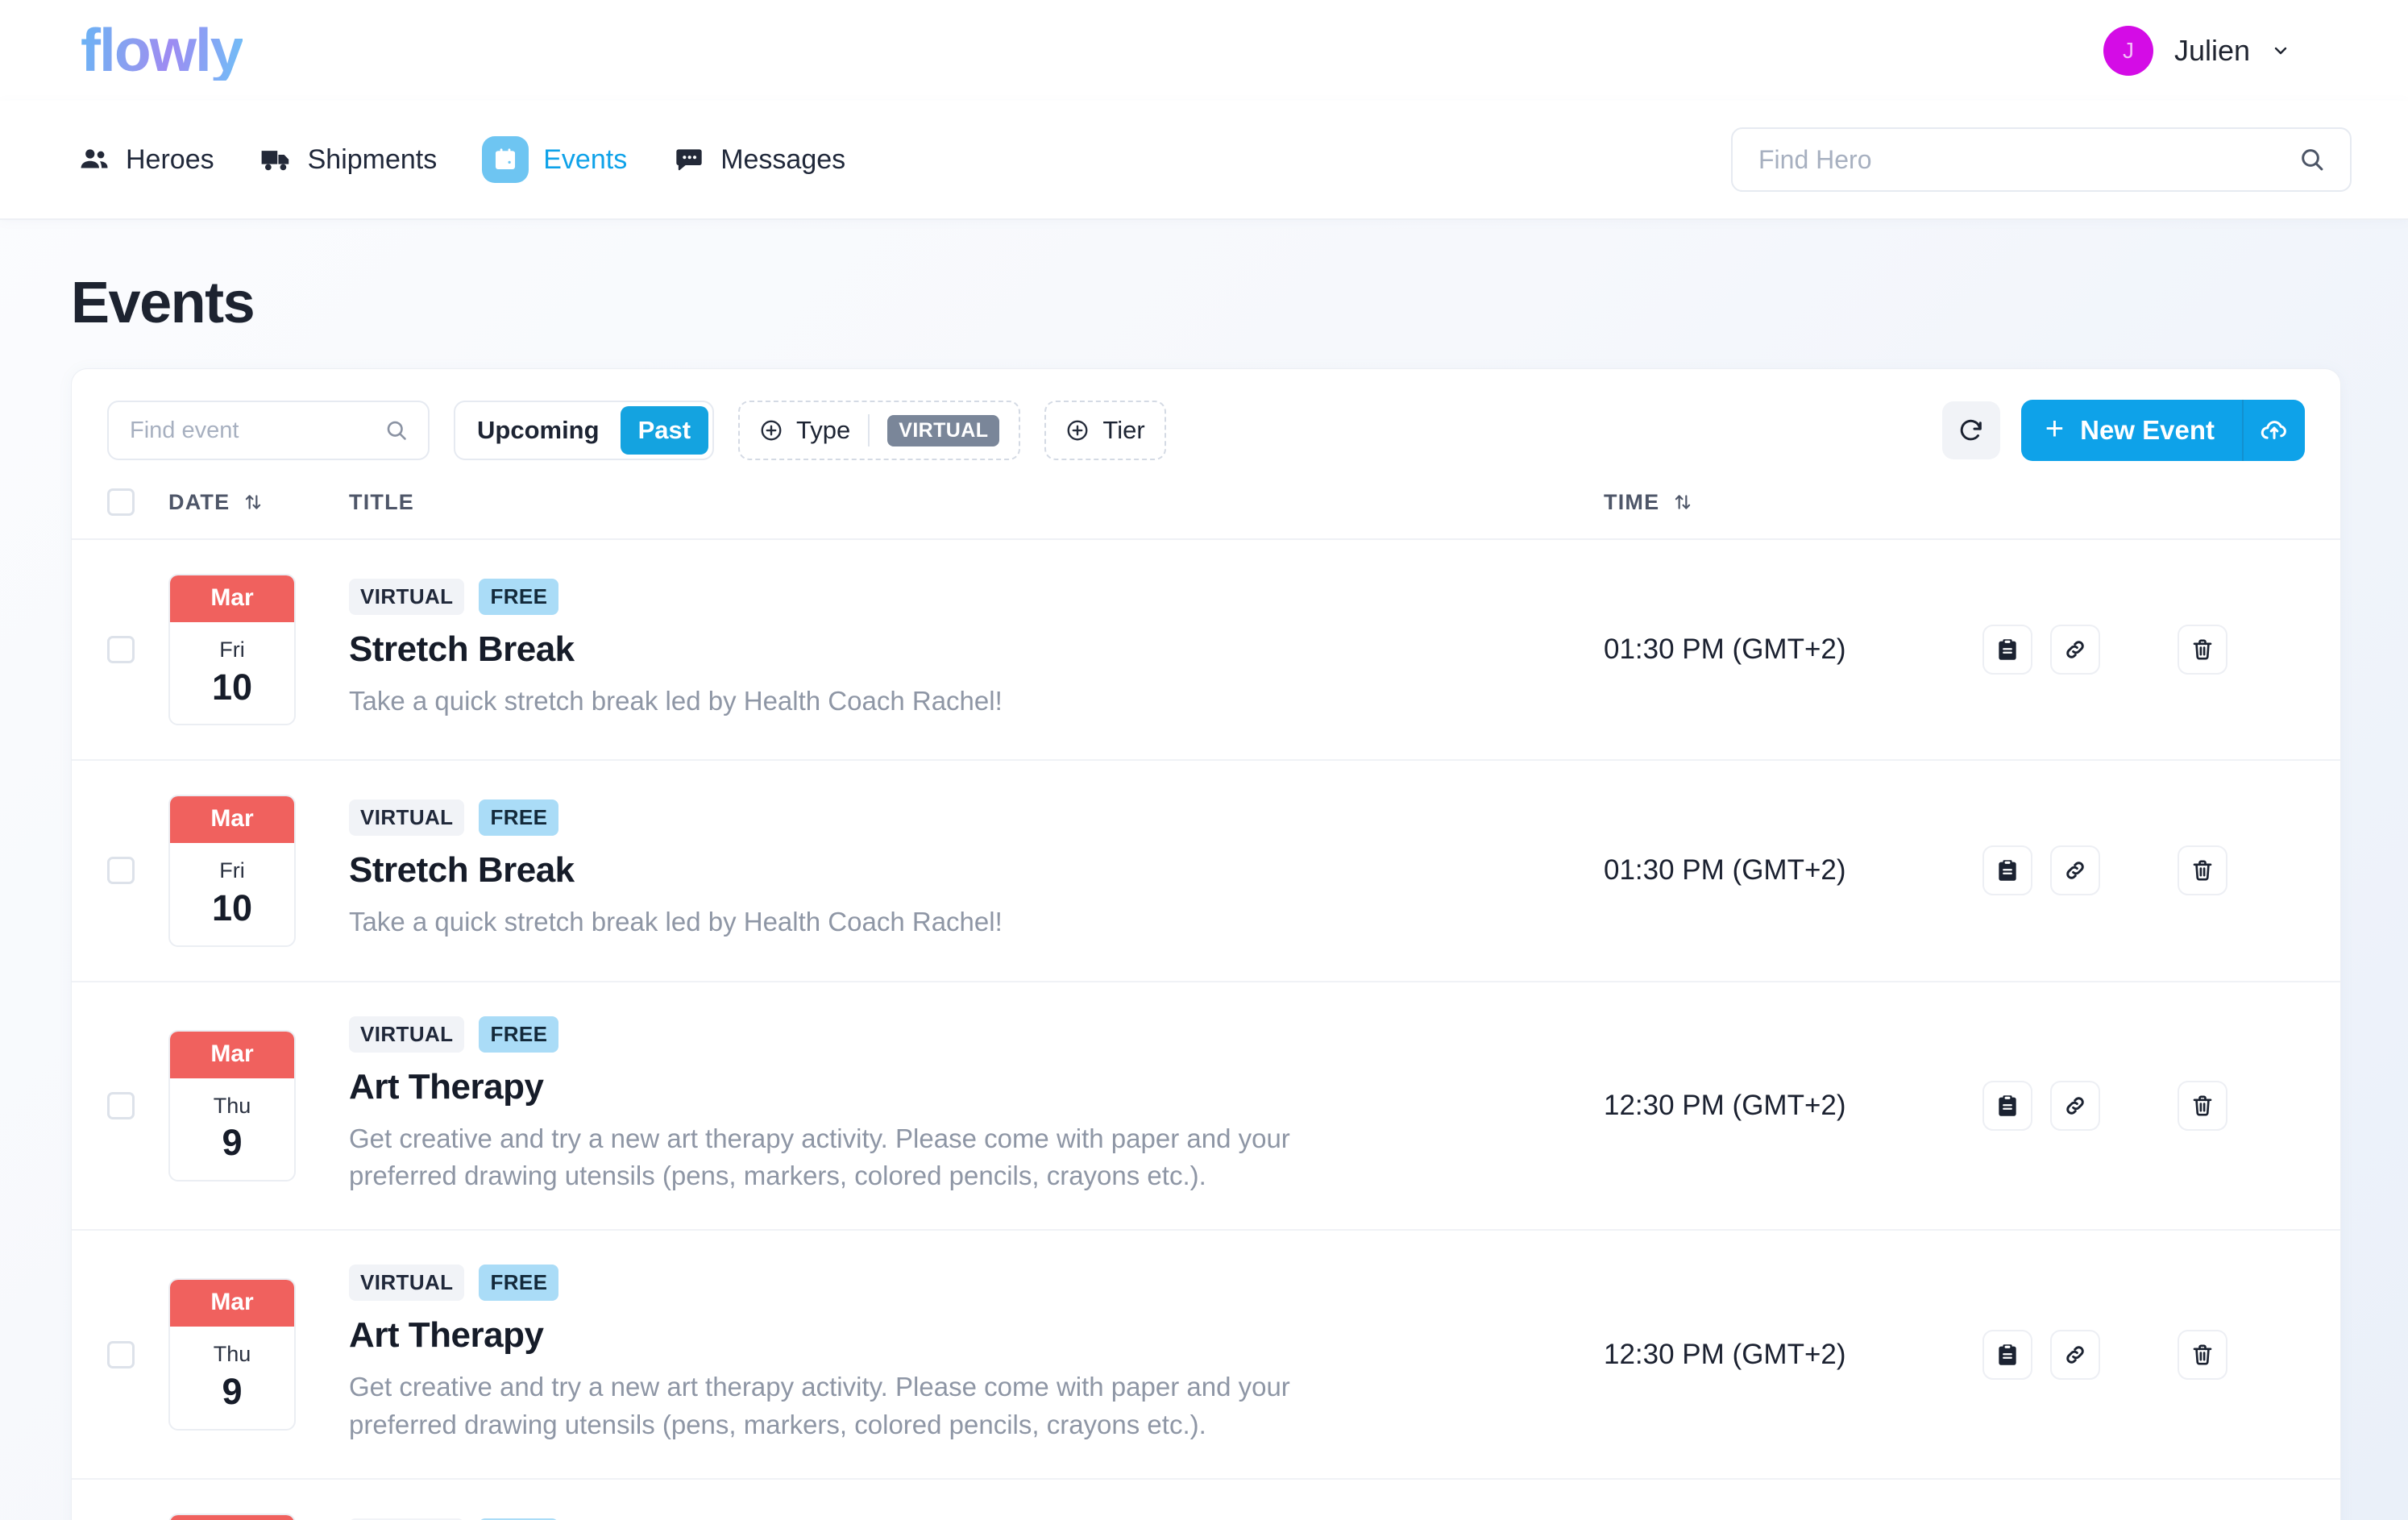 The width and height of the screenshot is (2408, 1520). Describe the element at coordinates (1632, 501) in the screenshot. I see `header-time-label: TIME` at that location.